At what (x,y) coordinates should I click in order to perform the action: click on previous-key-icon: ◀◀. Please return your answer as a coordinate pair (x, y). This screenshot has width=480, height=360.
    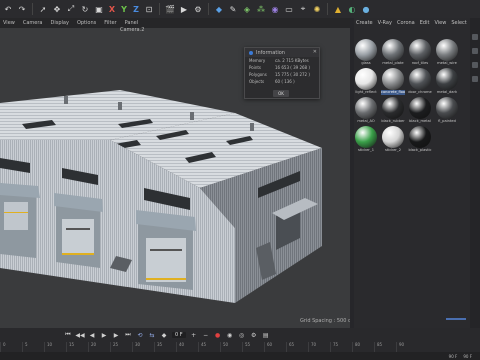
    Looking at the image, I should click on (79, 335).